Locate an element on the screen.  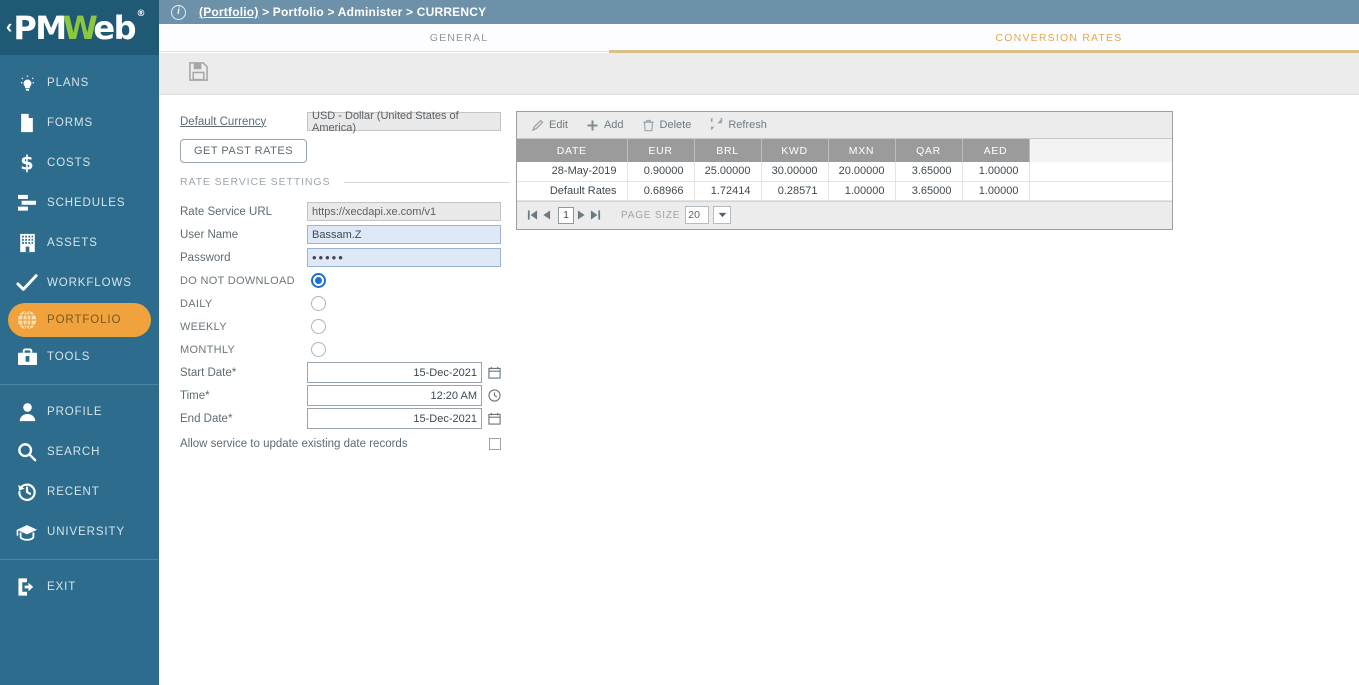
tab-general: GENERAL is located at coordinates (459, 38).